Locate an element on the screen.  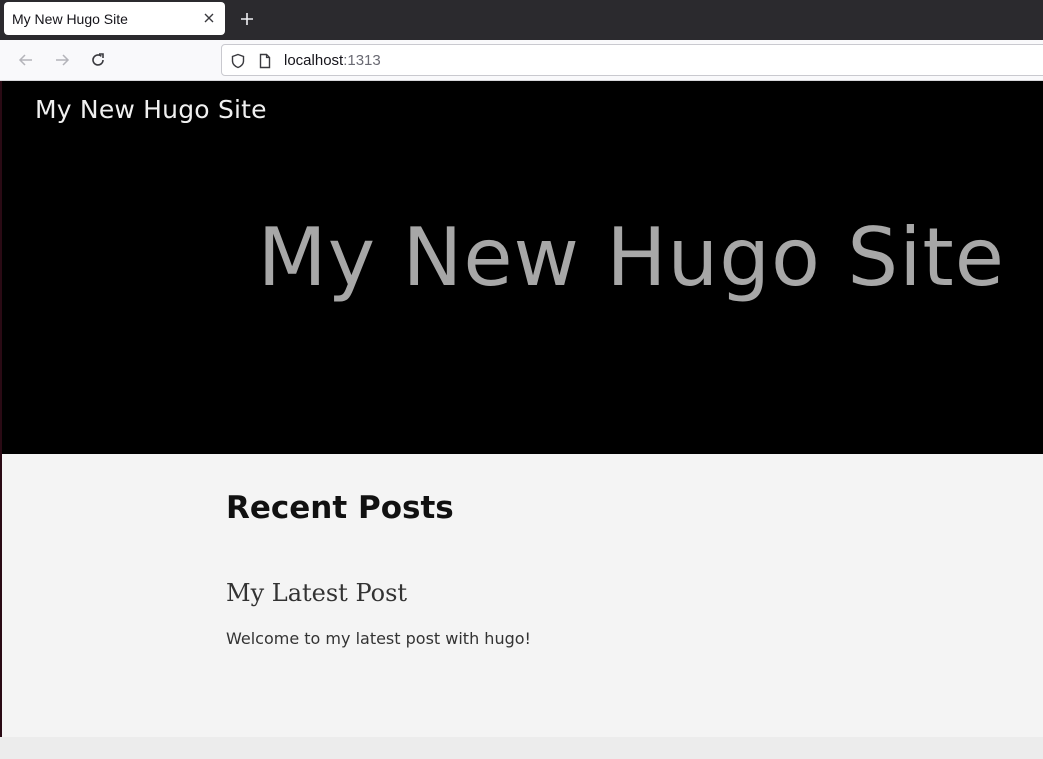
url-port: :1313 is located at coordinates (362, 60).